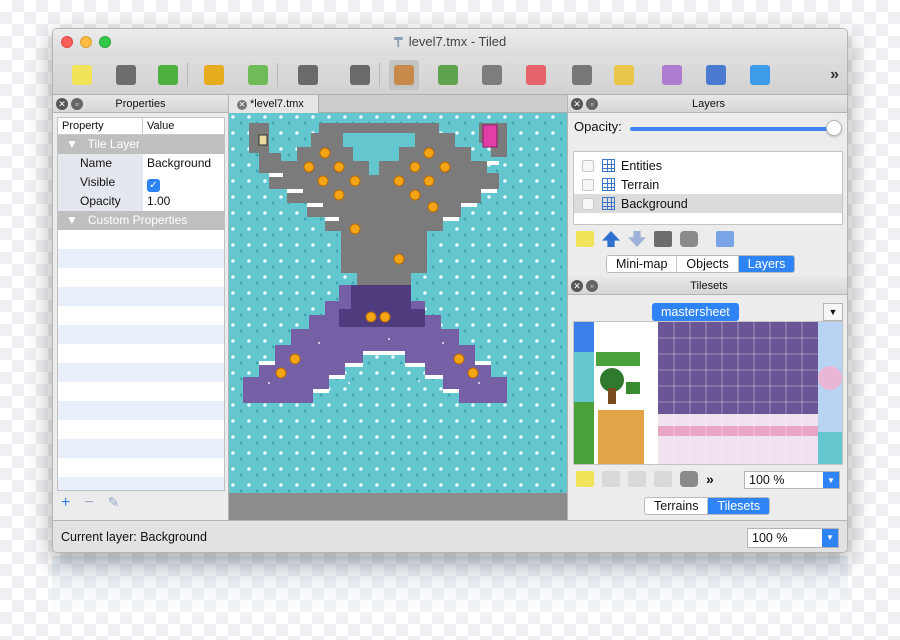 Image resolution: width=900 pixels, height=640 pixels. Describe the element at coordinates (739, 506) in the screenshot. I see `tab-tilesets: Tilesets` at that location.